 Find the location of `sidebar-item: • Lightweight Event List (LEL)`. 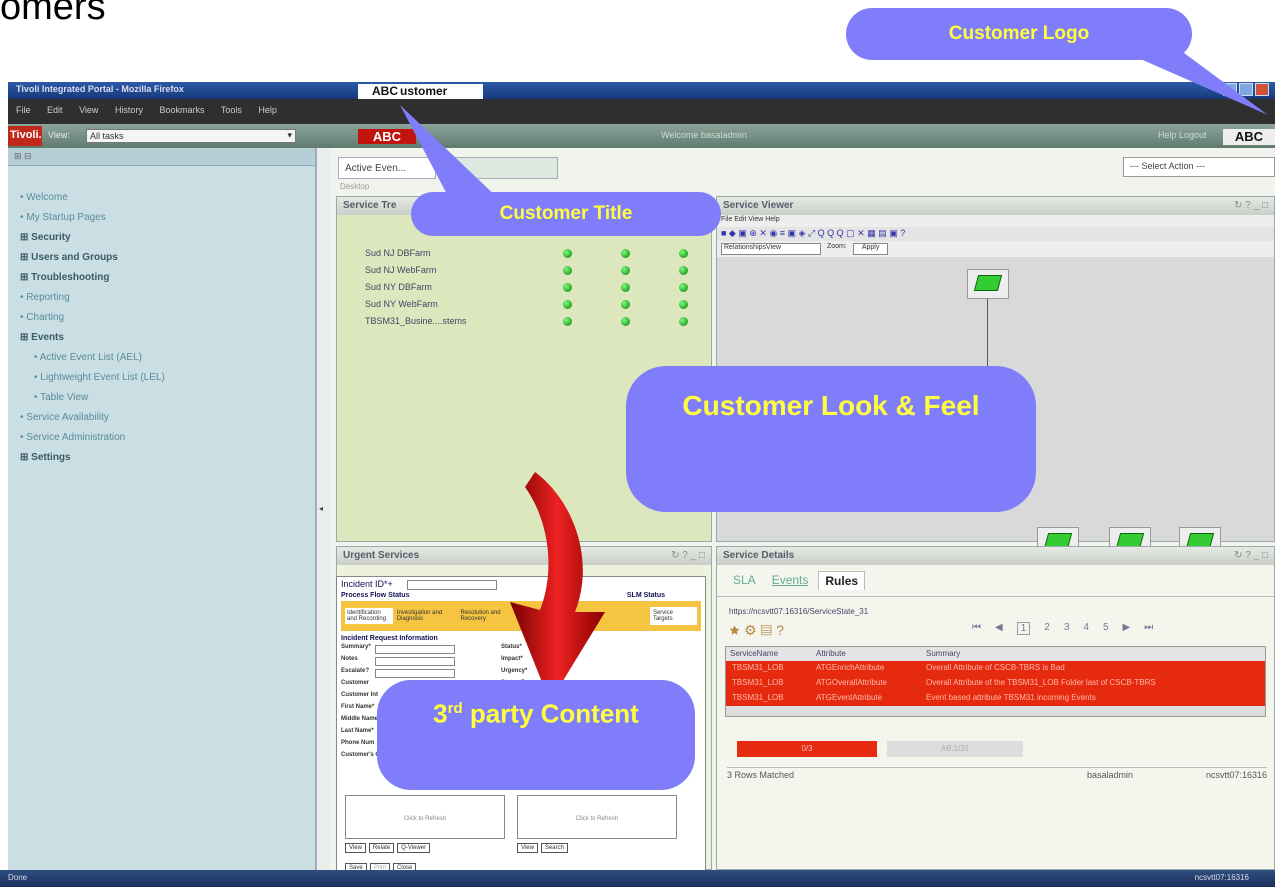

sidebar-item: • Lightweight Event List (LEL) is located at coordinates (167, 378).